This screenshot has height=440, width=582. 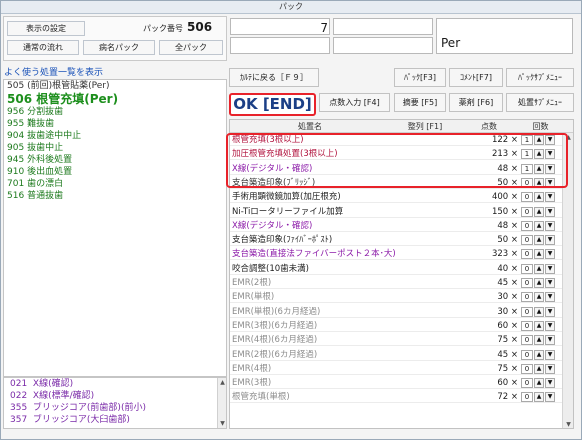 What do you see at coordinates (272, 104) in the screenshot?
I see `ok-button: OK [END]` at bounding box center [272, 104].